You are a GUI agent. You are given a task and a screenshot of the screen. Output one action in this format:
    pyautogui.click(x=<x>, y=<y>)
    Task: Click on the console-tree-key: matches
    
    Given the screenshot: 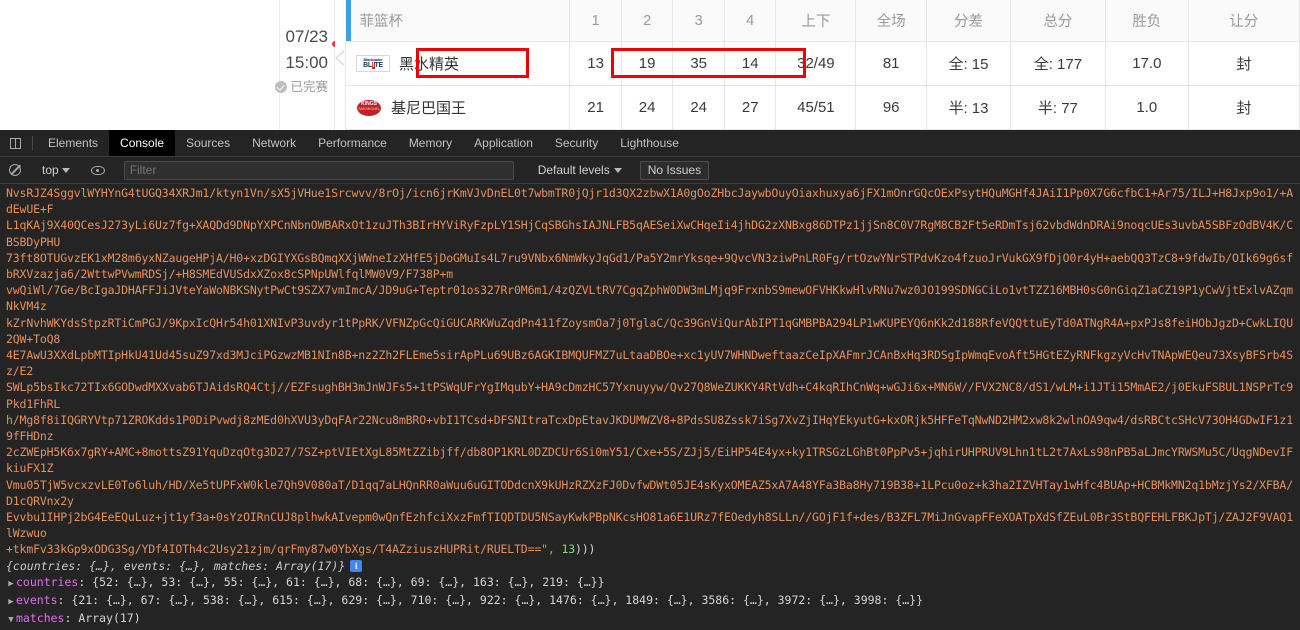 What is the action you would take?
    pyautogui.click(x=40, y=618)
    